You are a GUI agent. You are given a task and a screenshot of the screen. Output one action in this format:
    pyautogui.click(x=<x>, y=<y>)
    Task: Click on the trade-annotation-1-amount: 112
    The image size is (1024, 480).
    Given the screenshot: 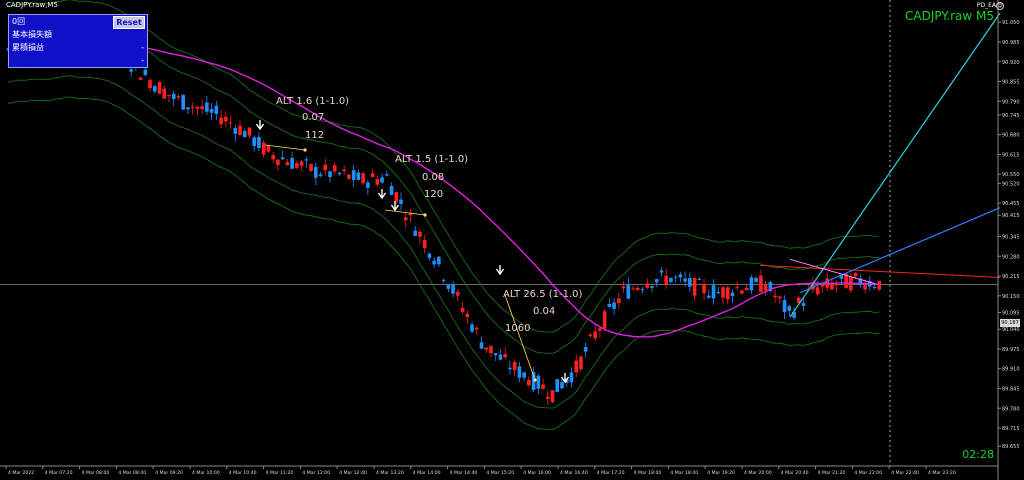 What is the action you would take?
    pyautogui.click(x=315, y=135)
    